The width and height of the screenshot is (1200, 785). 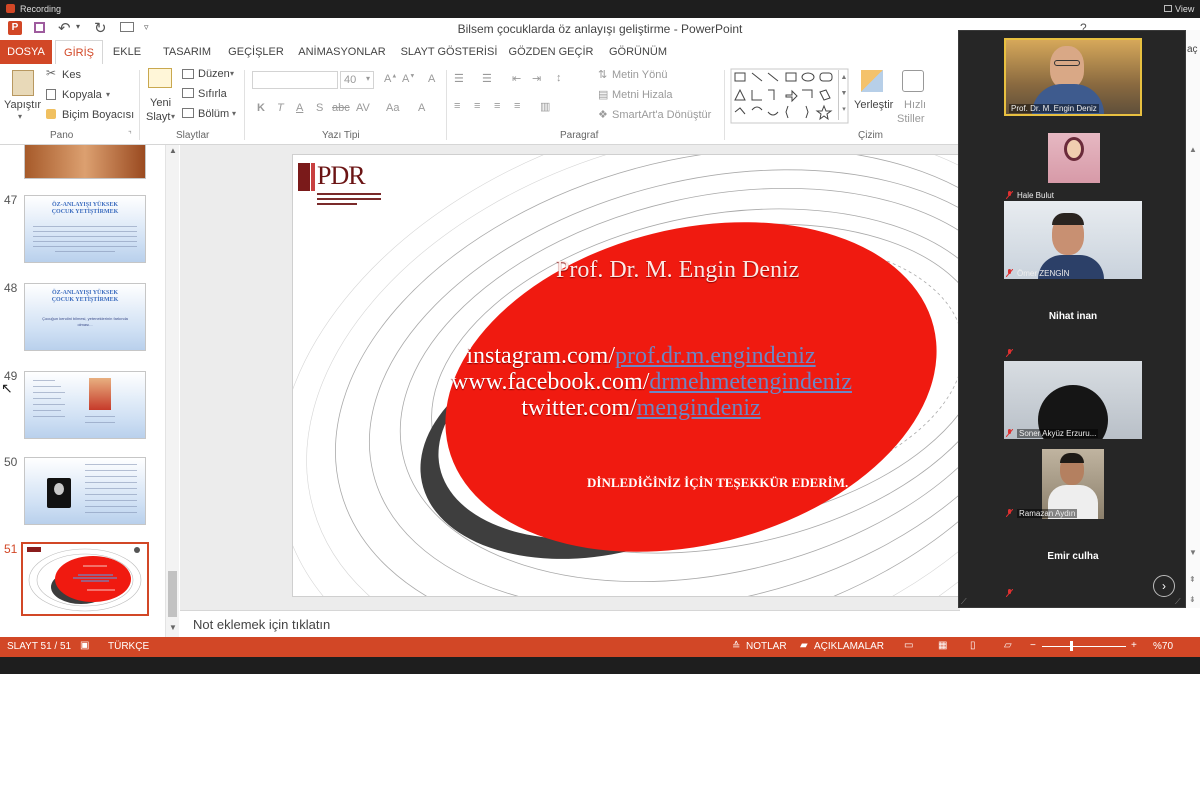 What do you see at coordinates (1163, 646) in the screenshot?
I see `zoom-level: %70` at bounding box center [1163, 646].